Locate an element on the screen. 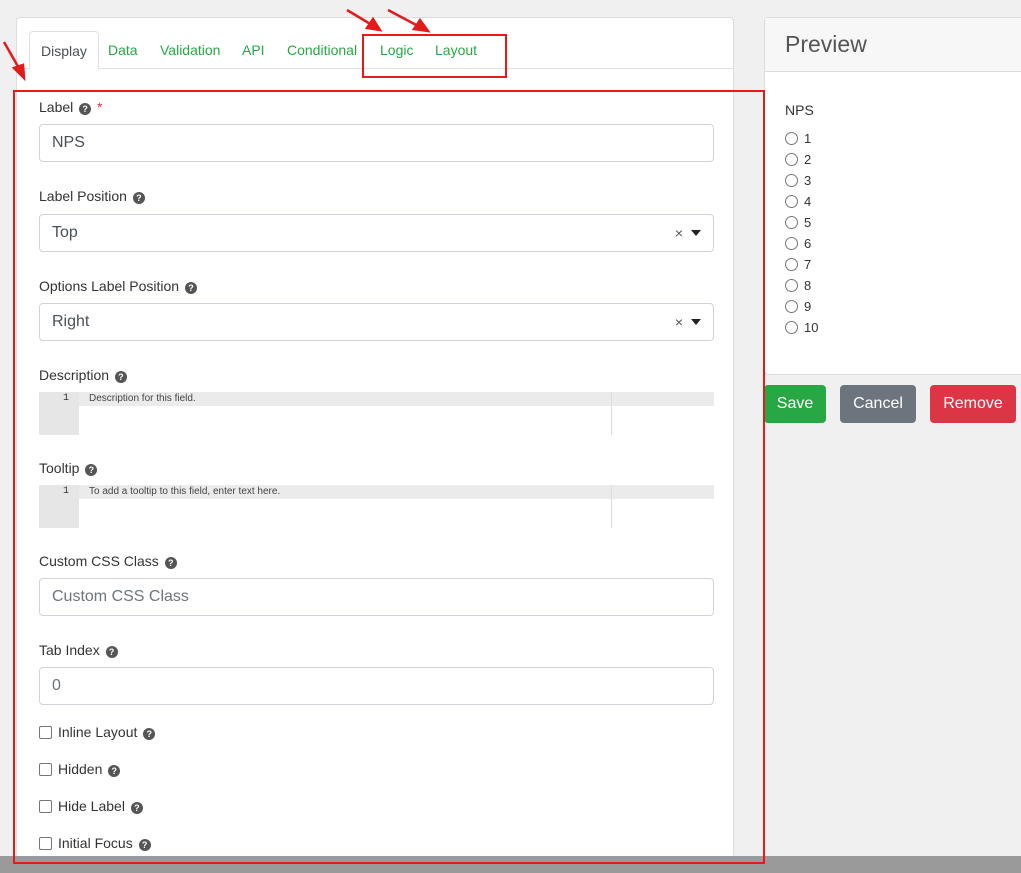 This screenshot has width=1021, height=873. label-field-label: Label ? * is located at coordinates (71, 107).